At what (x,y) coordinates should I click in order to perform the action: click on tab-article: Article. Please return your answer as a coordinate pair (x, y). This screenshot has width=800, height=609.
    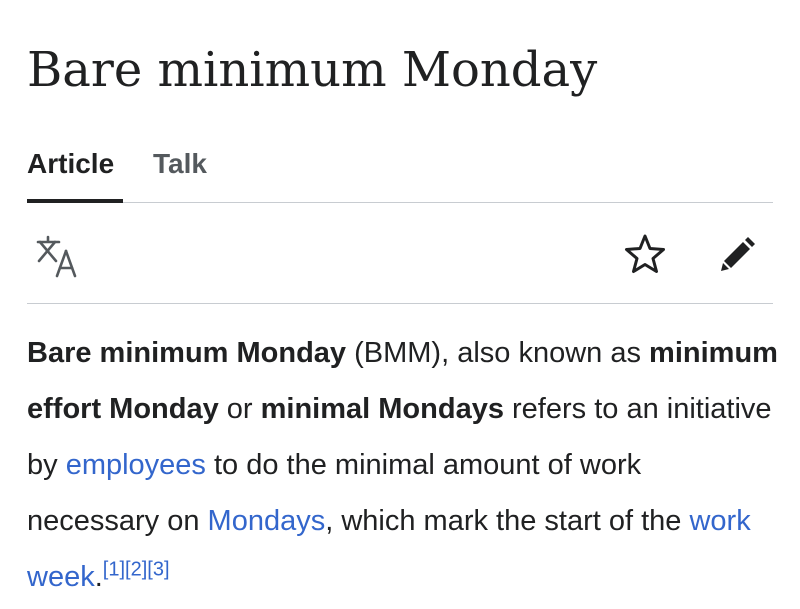
    Looking at the image, I should click on (70, 164).